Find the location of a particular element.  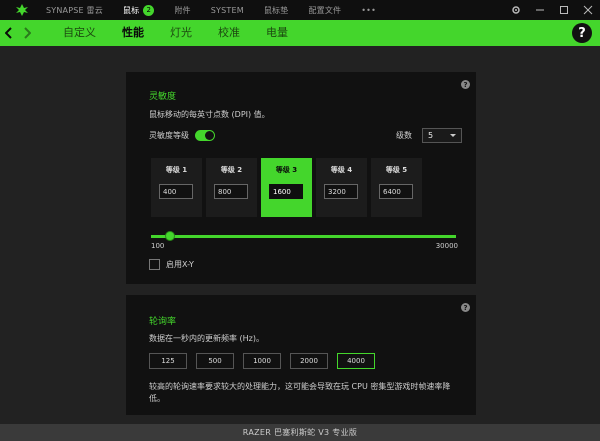

dpi-stage-input: 1600 is located at coordinates (286, 191).